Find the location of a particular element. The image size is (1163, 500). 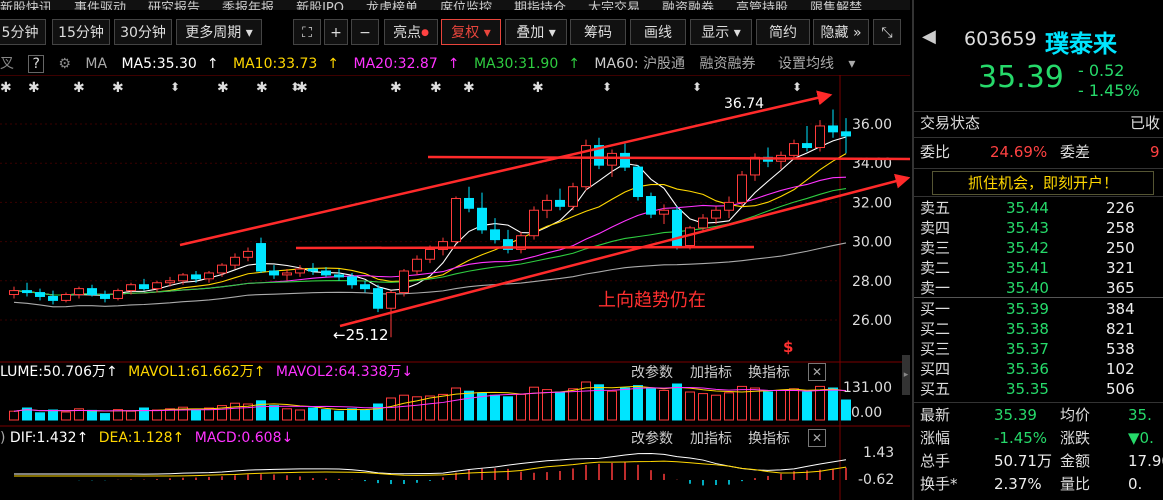

top-menu-item: 高管持股 is located at coordinates (762, 6).